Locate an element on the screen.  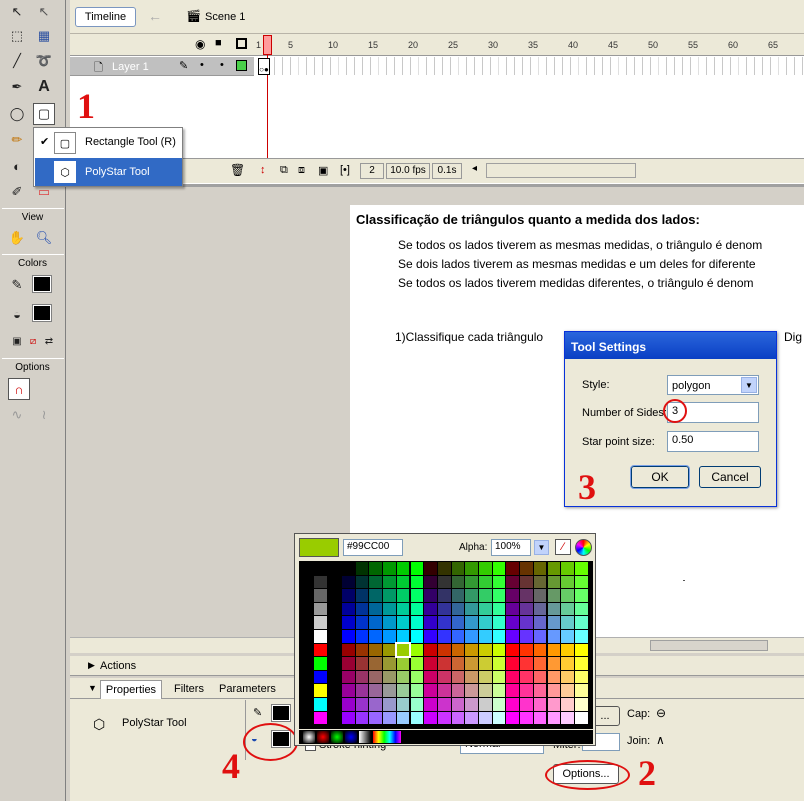
keyframe: ○● is located at coordinates (264, 66).